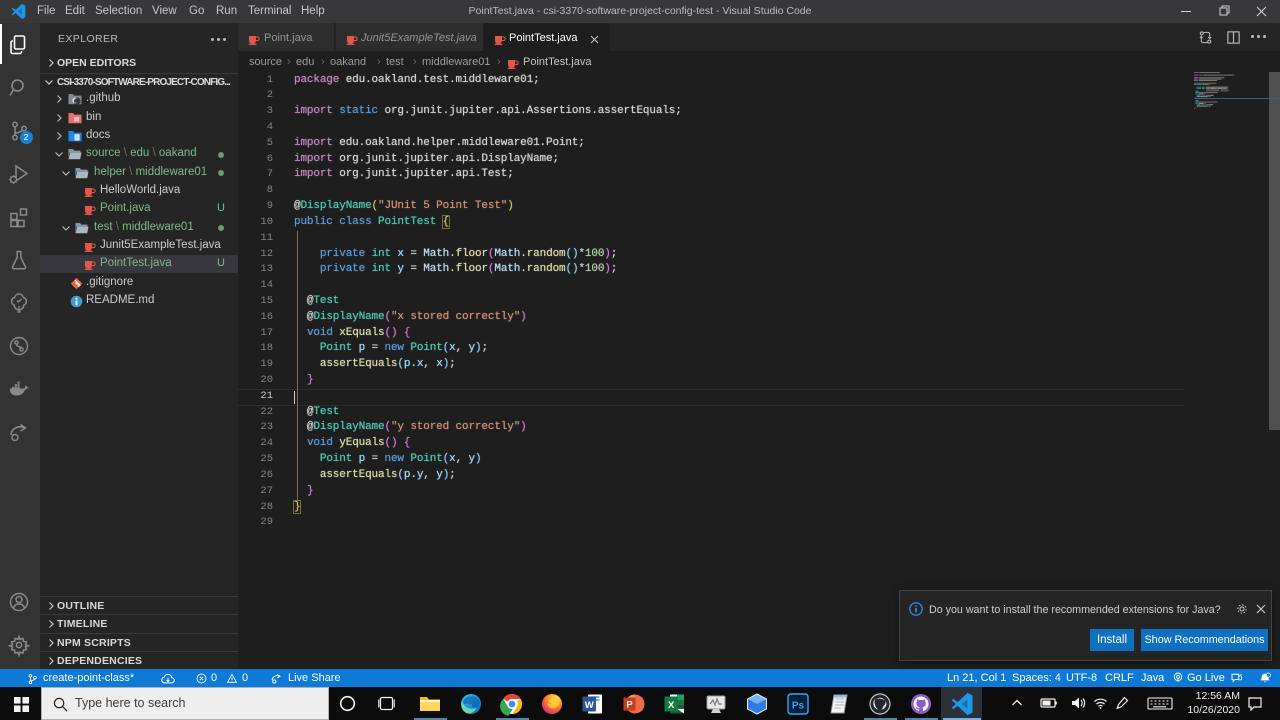 The height and width of the screenshot is (720, 1280). Describe the element at coordinates (671, 704) in the screenshot. I see `svg-text: X` at that location.